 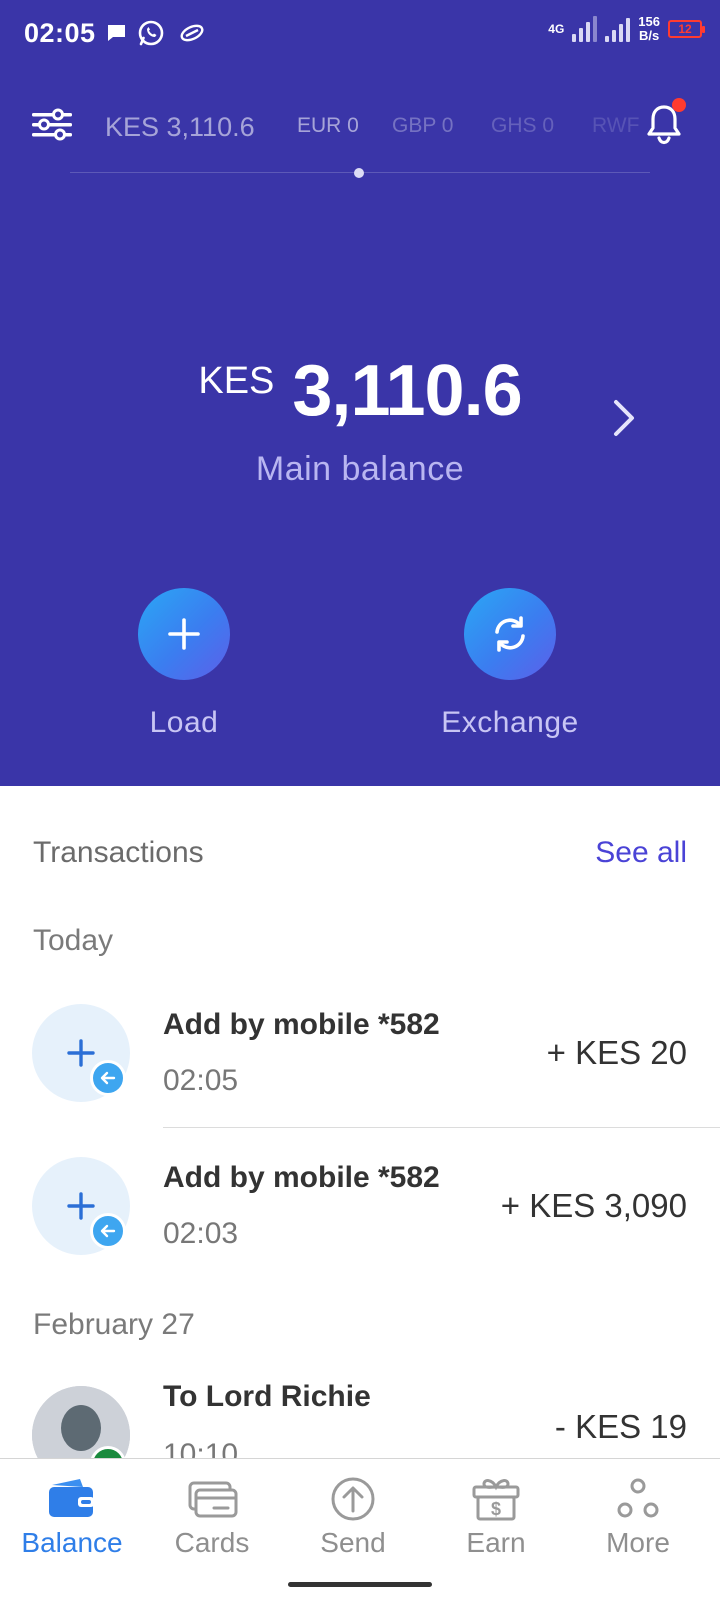 What do you see at coordinates (422, 126) in the screenshot?
I see `currency-tab-gbp: GBP 0` at bounding box center [422, 126].